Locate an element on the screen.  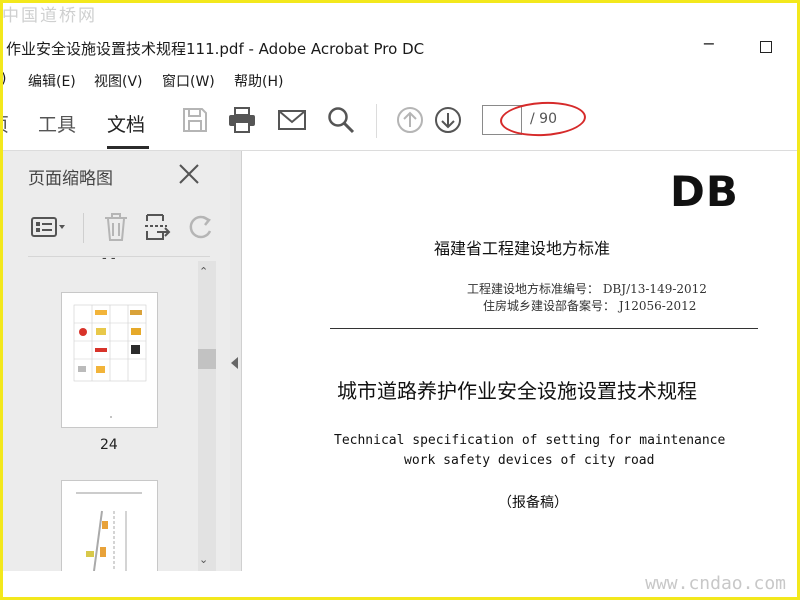
email-icon is located at coordinates (292, 120).